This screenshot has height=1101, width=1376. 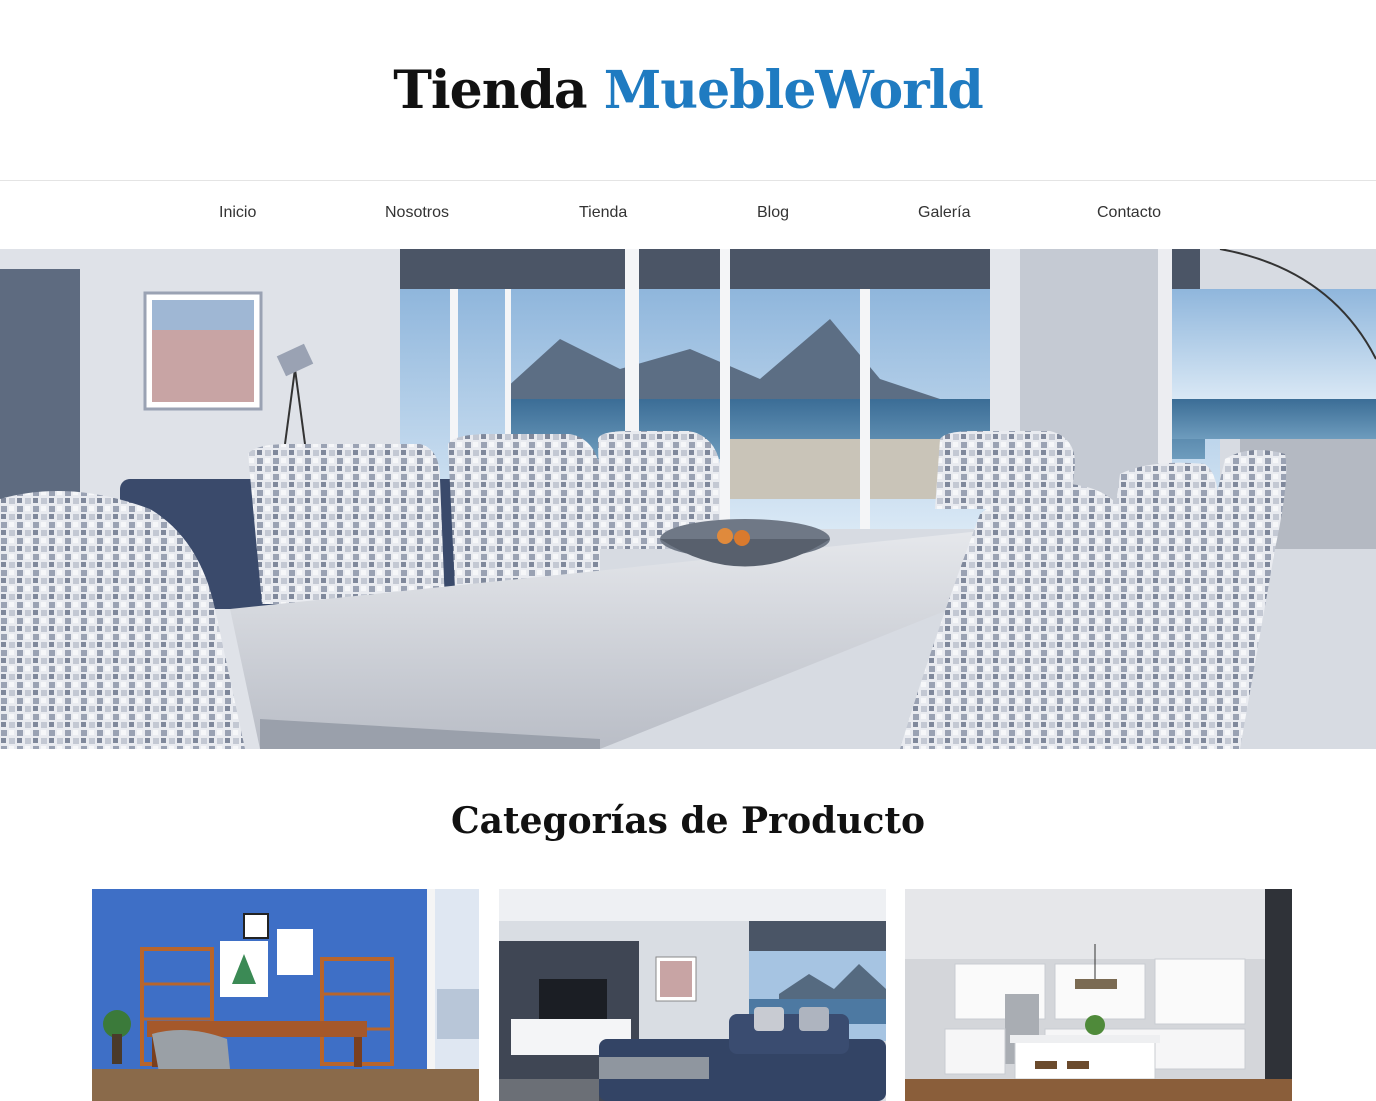 What do you see at coordinates (603, 213) in the screenshot?
I see `nav-link-tienda: Tienda` at bounding box center [603, 213].